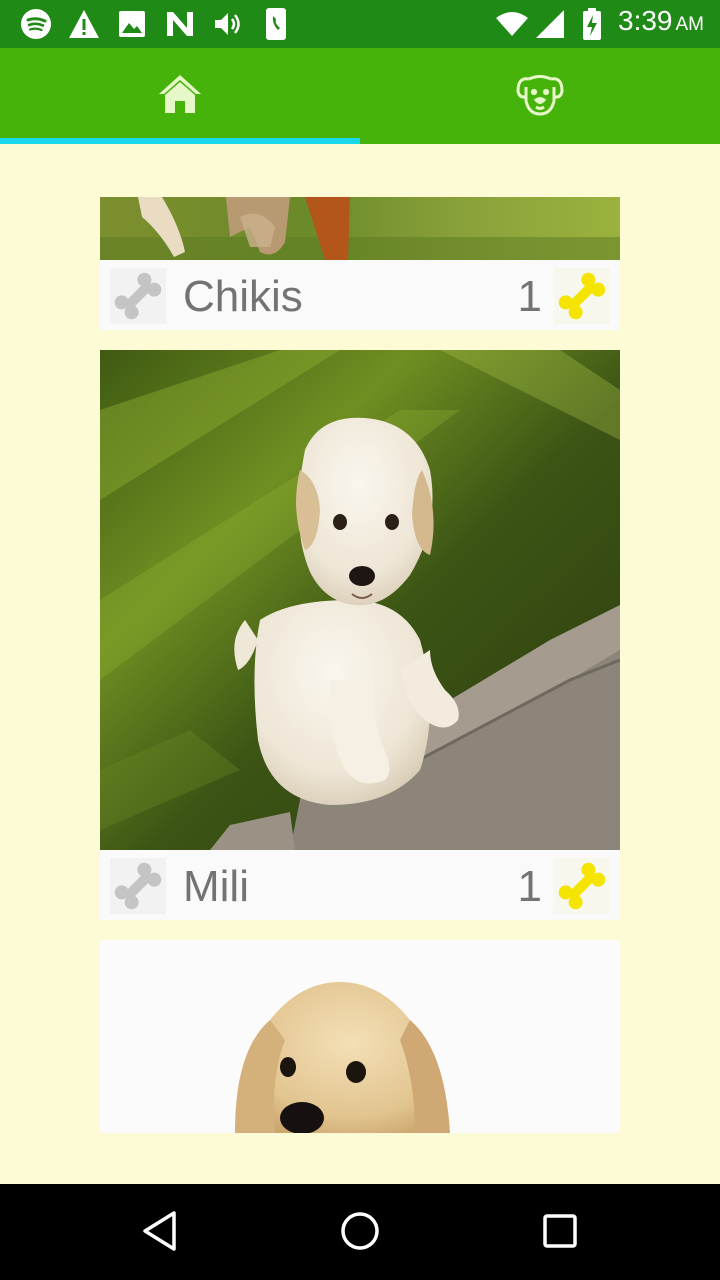 The width and height of the screenshot is (720, 1280). I want to click on image-icon, so click(132, 24).